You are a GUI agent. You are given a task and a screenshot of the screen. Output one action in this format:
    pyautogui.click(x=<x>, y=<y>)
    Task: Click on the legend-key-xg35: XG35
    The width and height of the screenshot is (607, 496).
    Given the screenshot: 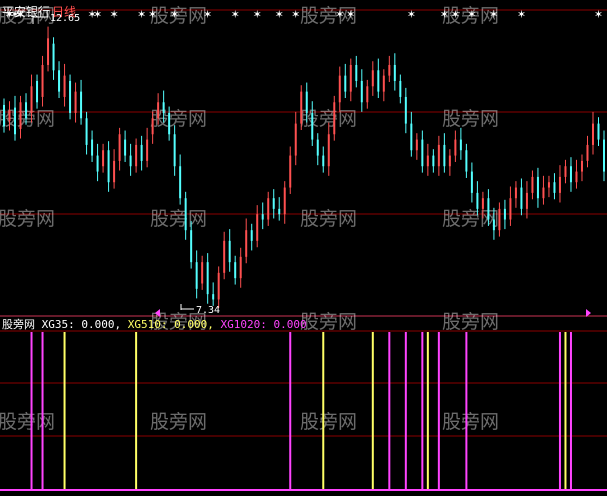 What is the action you would take?
    pyautogui.click(x=55, y=324)
    